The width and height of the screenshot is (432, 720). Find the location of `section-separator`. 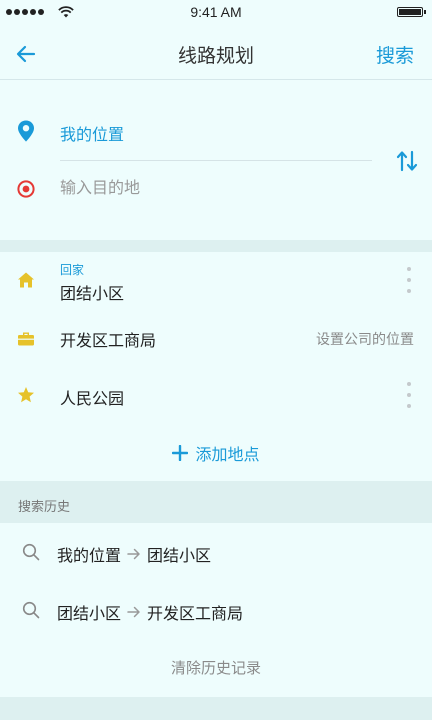

section-separator is located at coordinates (216, 246).